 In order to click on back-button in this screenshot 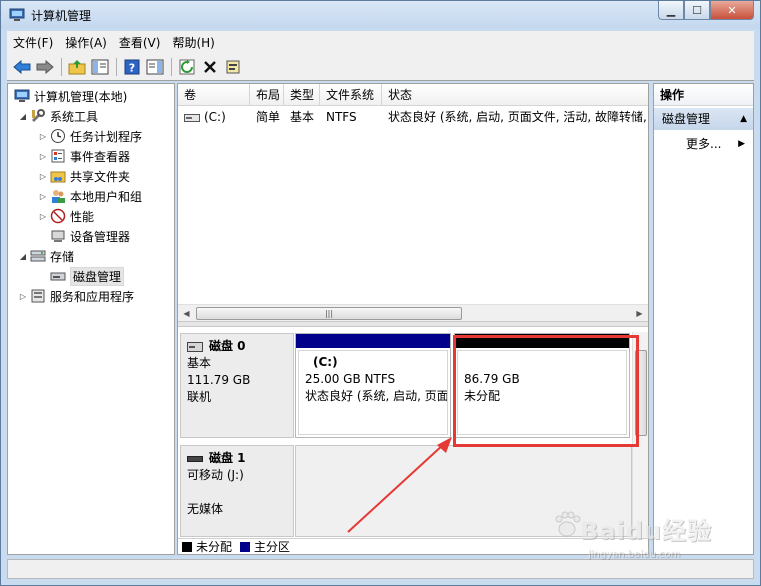, I will do `click(22, 67)`.